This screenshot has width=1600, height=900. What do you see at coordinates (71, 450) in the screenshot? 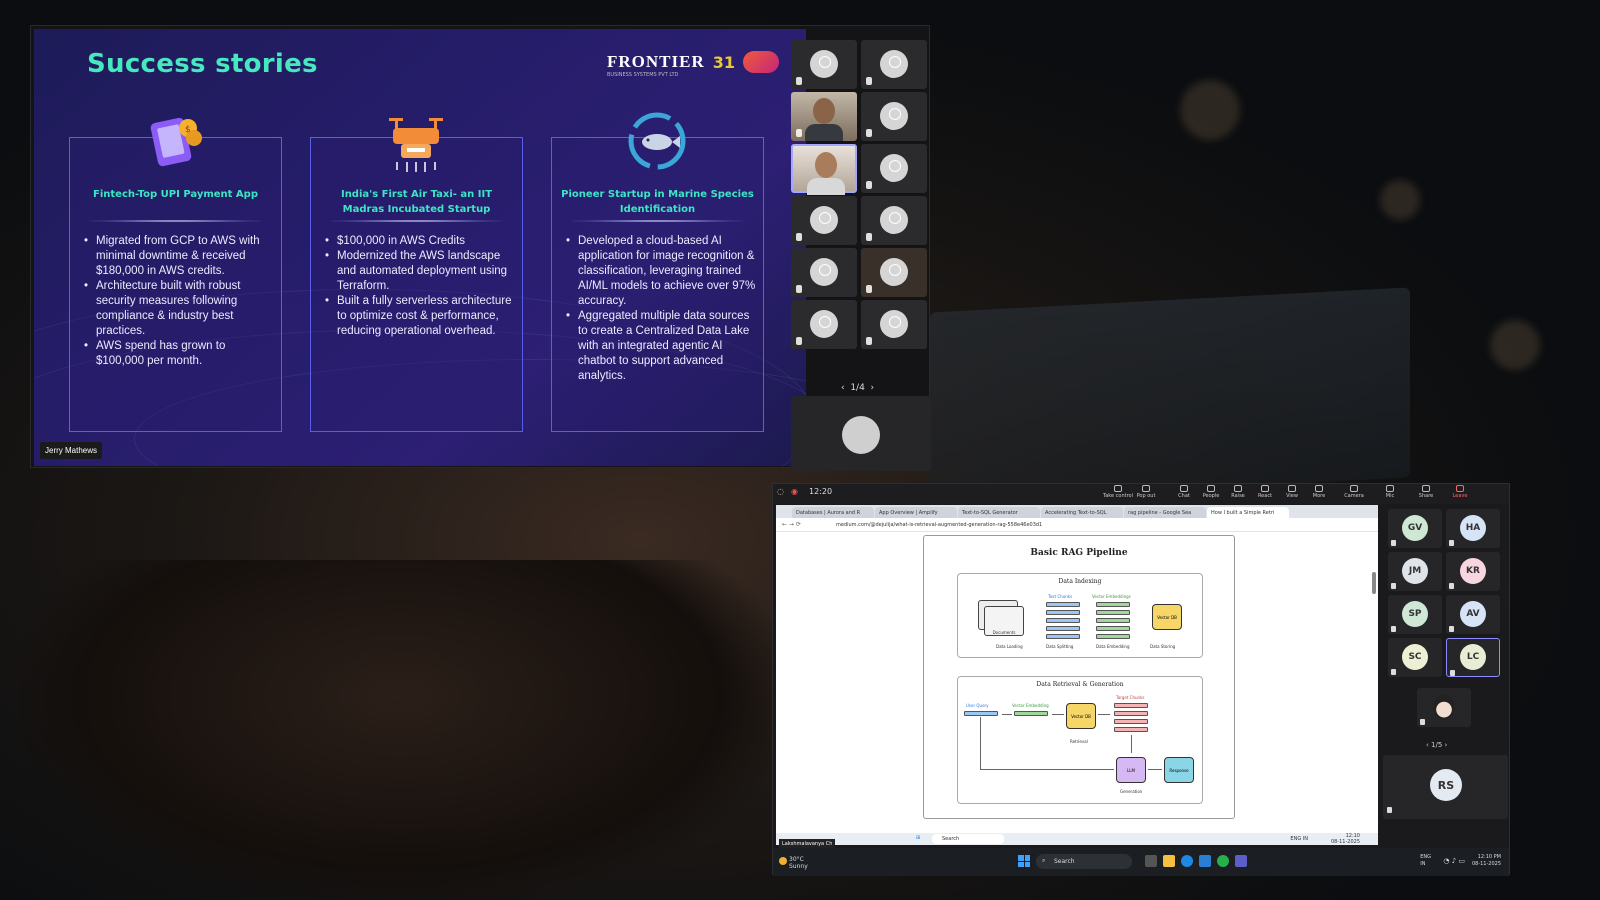
I see `presenter-name-label: Jerry Mathews` at bounding box center [71, 450].